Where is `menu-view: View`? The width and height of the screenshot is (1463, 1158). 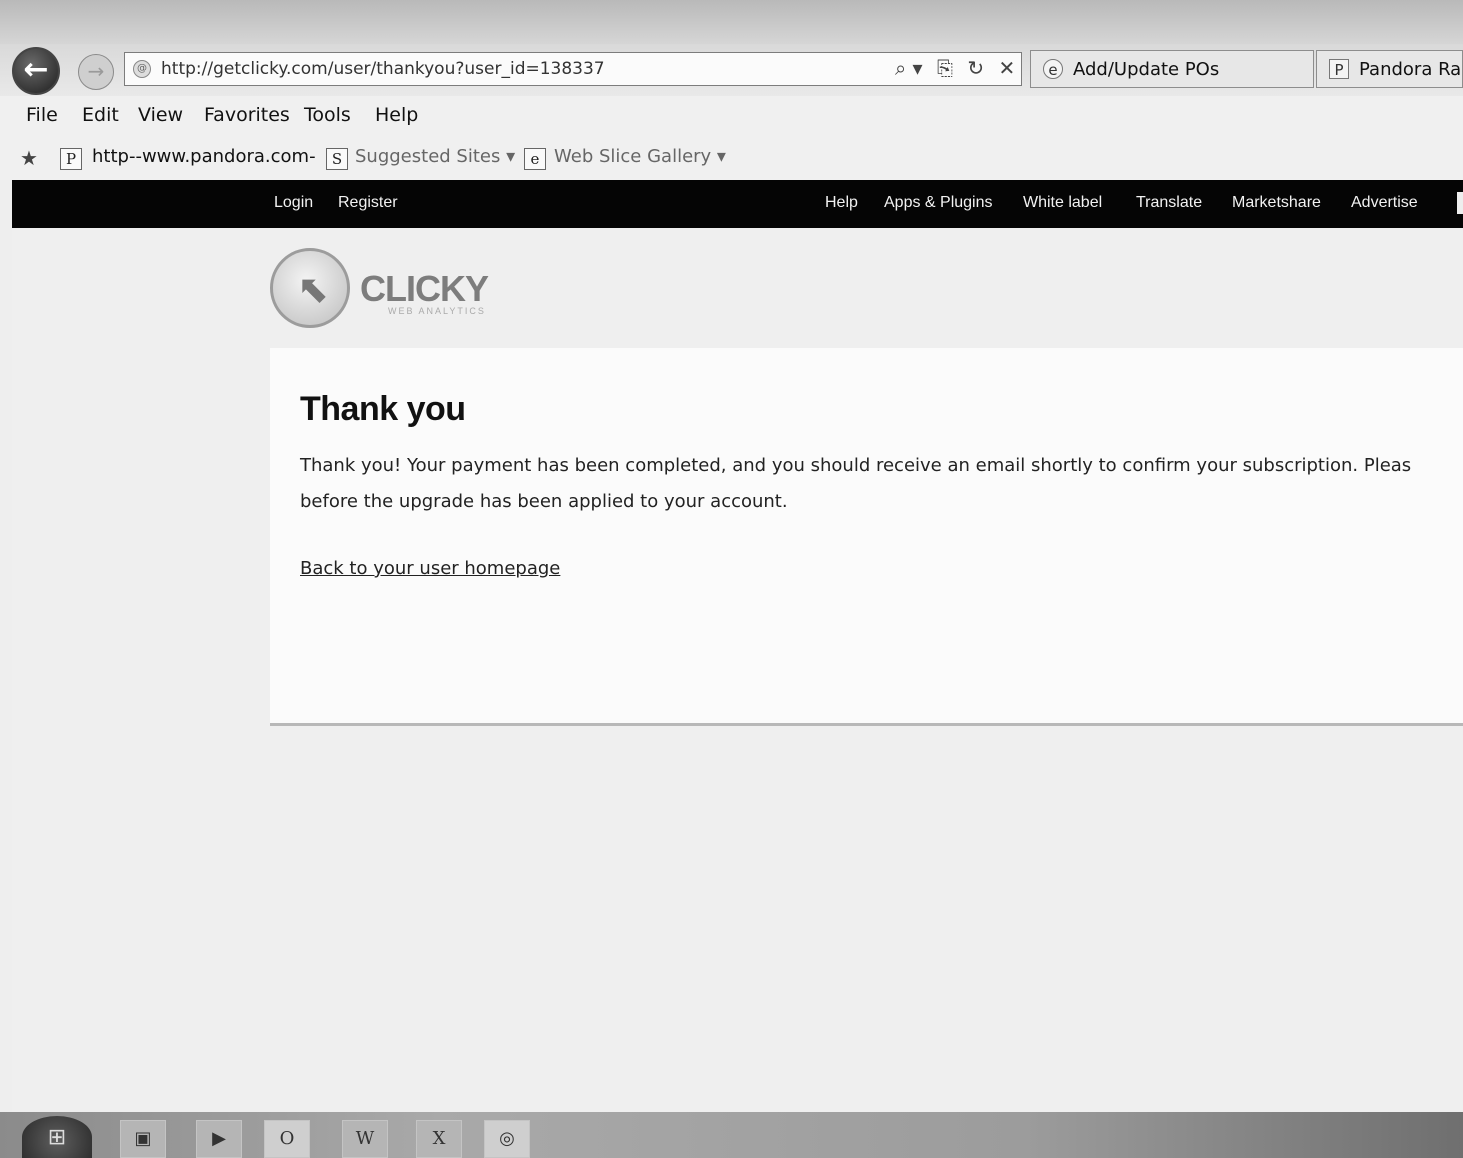 menu-view: View is located at coordinates (160, 115).